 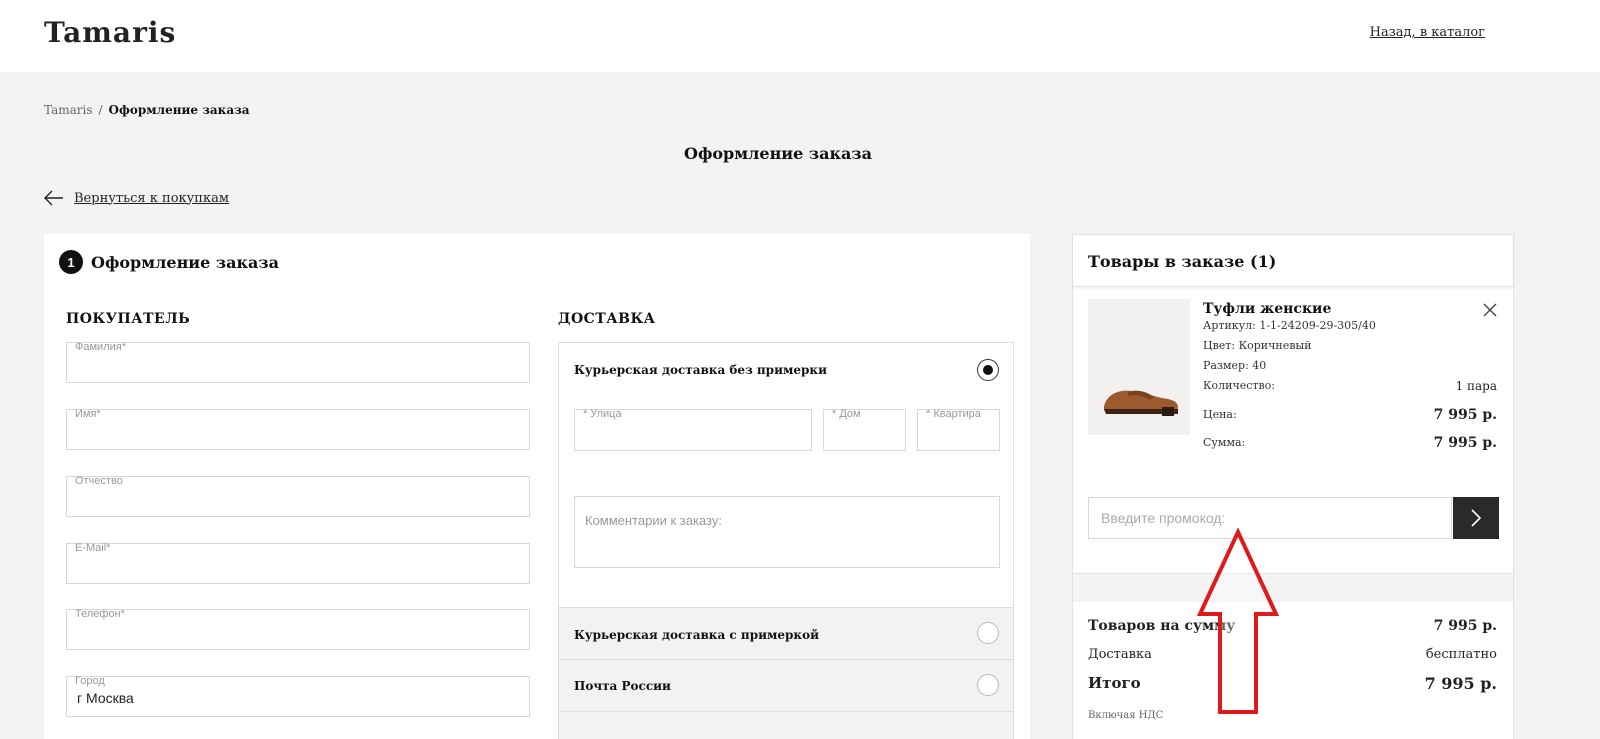 What do you see at coordinates (602, 414) in the screenshot?
I see `street-label: * Улица` at bounding box center [602, 414].